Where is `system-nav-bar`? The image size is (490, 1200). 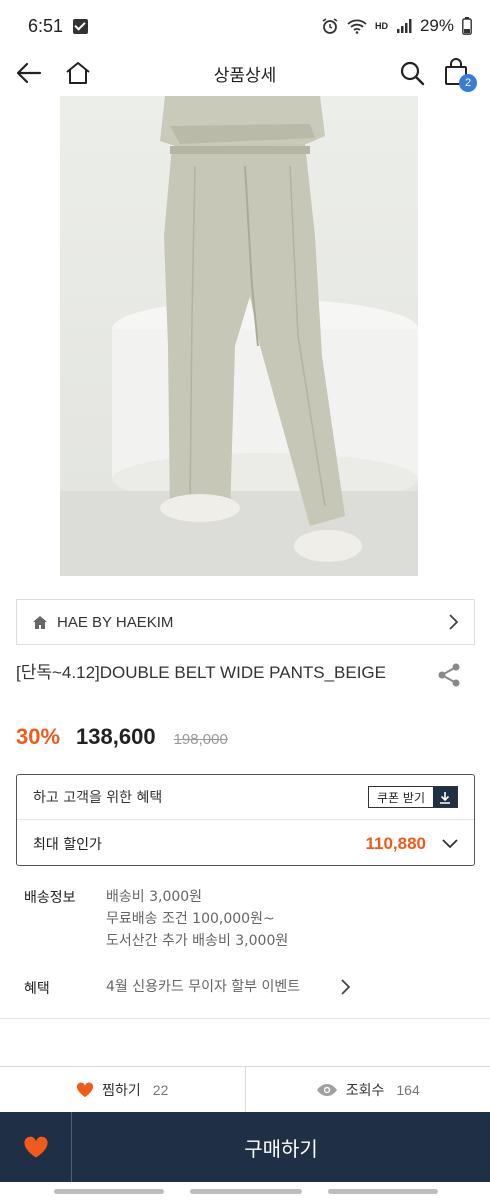 system-nav-bar is located at coordinates (245, 1191).